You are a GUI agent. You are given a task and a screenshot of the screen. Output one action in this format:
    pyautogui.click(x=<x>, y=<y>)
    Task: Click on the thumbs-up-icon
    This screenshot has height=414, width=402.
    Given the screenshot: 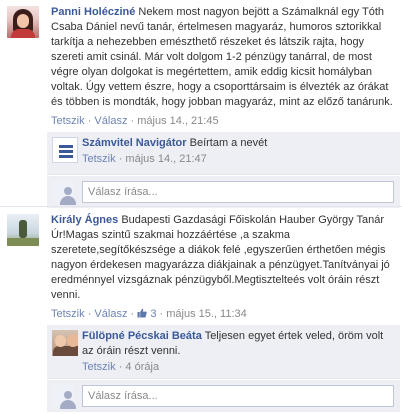 What is the action you would take?
    pyautogui.click(x=142, y=313)
    